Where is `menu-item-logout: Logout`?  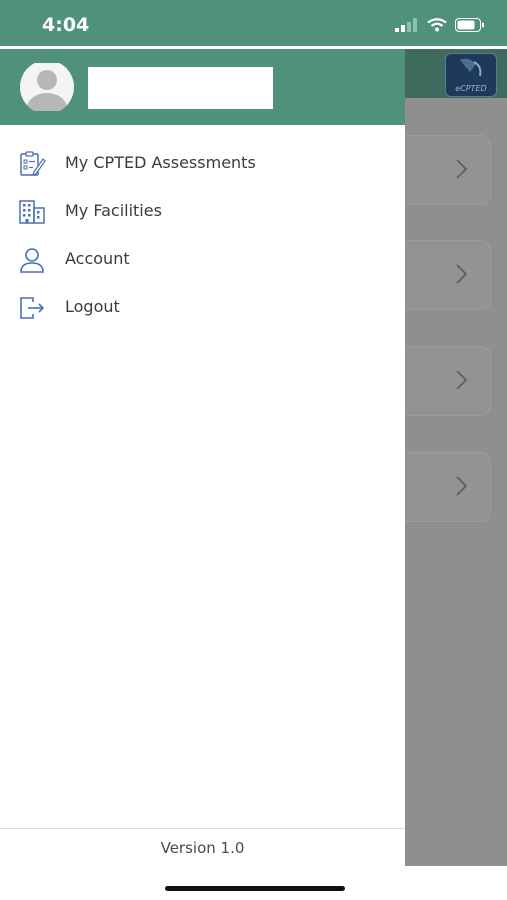 menu-item-logout: Logout is located at coordinates (202, 307).